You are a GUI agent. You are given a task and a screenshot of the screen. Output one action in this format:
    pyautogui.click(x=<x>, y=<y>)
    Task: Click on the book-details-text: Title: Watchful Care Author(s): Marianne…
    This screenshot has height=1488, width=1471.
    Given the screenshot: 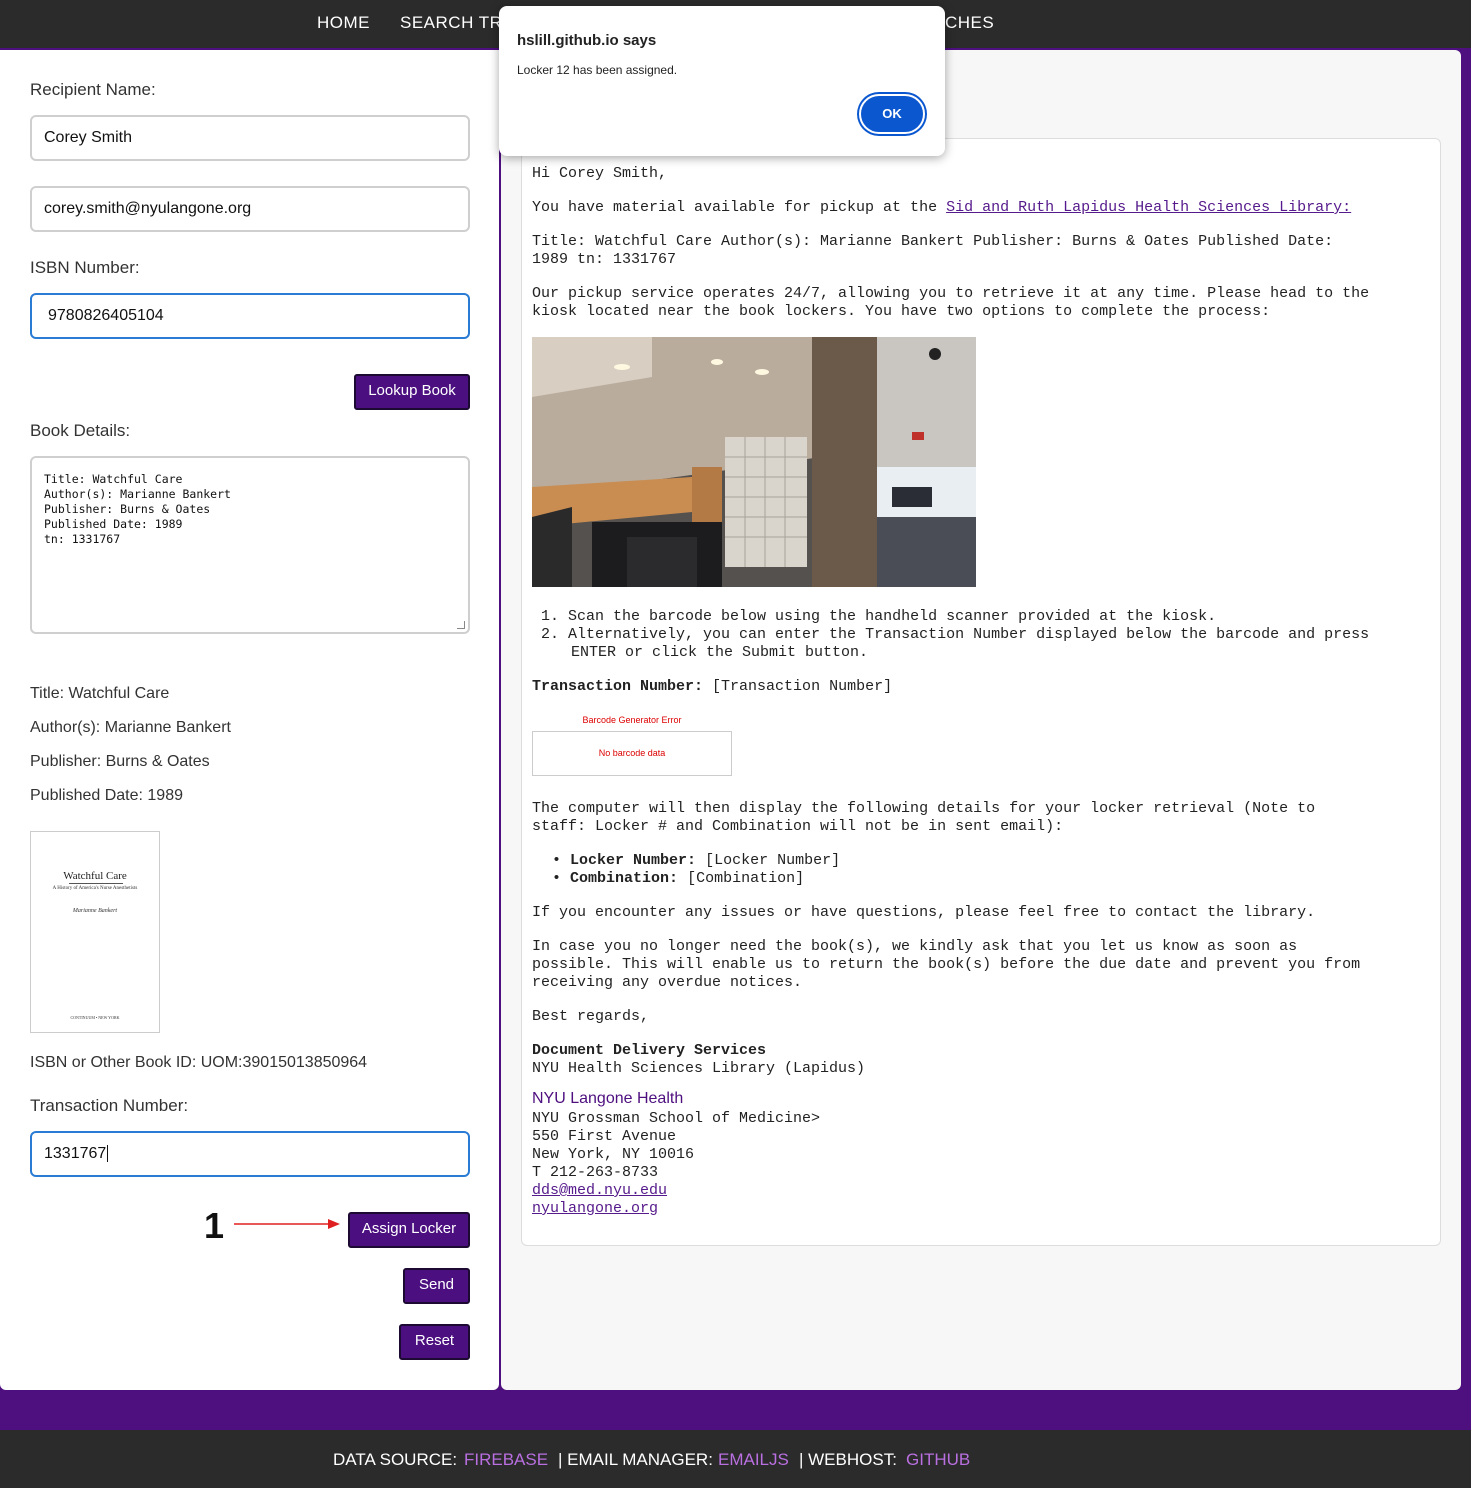 What is the action you would take?
    pyautogui.click(x=137, y=509)
    